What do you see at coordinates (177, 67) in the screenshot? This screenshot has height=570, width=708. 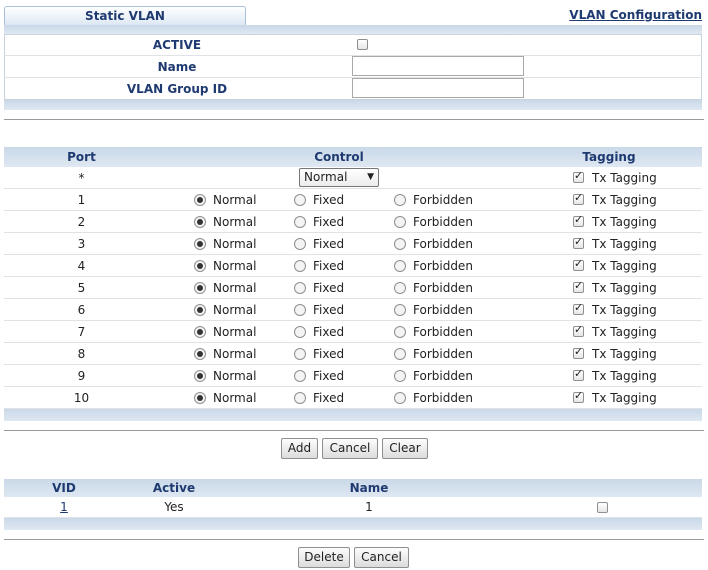 I see `name-label: Name` at bounding box center [177, 67].